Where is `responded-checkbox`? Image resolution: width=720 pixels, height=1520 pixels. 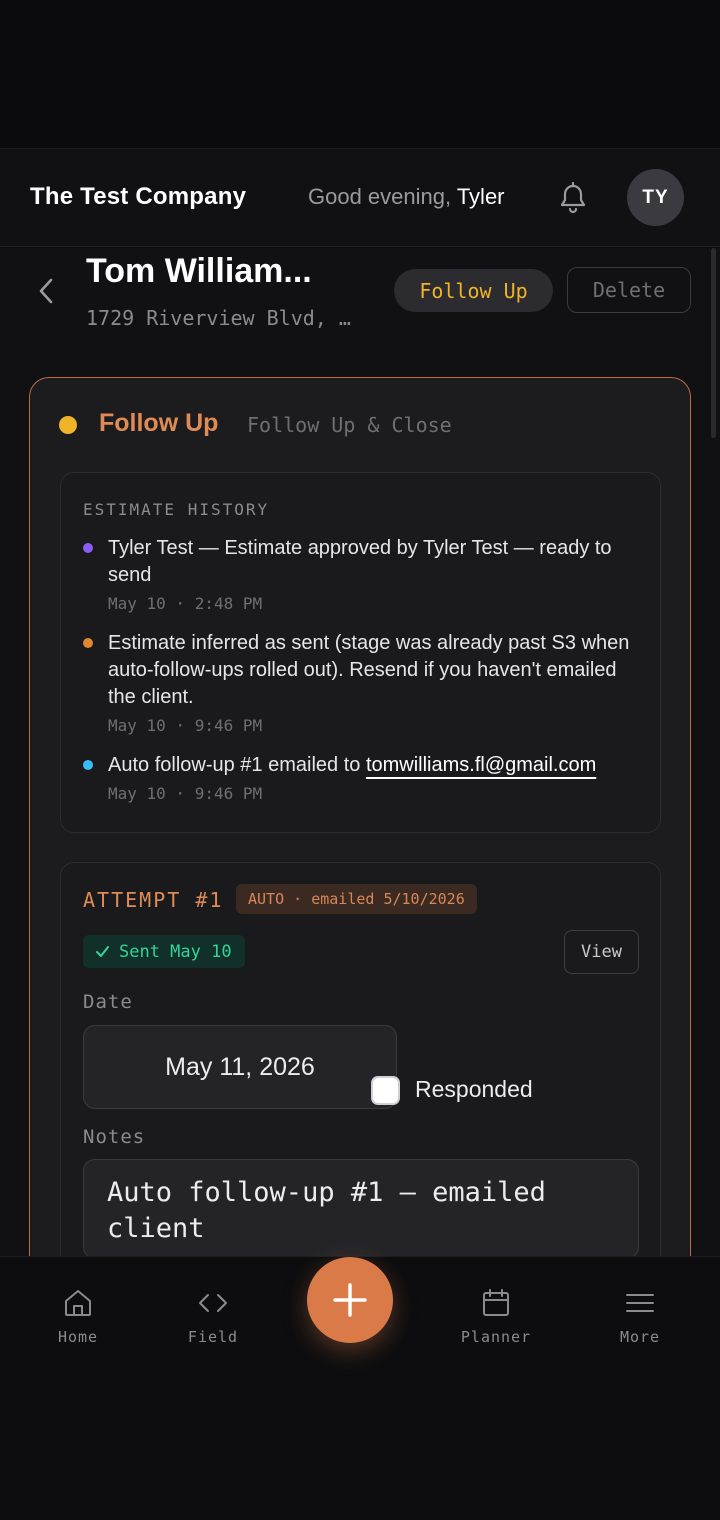 responded-checkbox is located at coordinates (385, 1090).